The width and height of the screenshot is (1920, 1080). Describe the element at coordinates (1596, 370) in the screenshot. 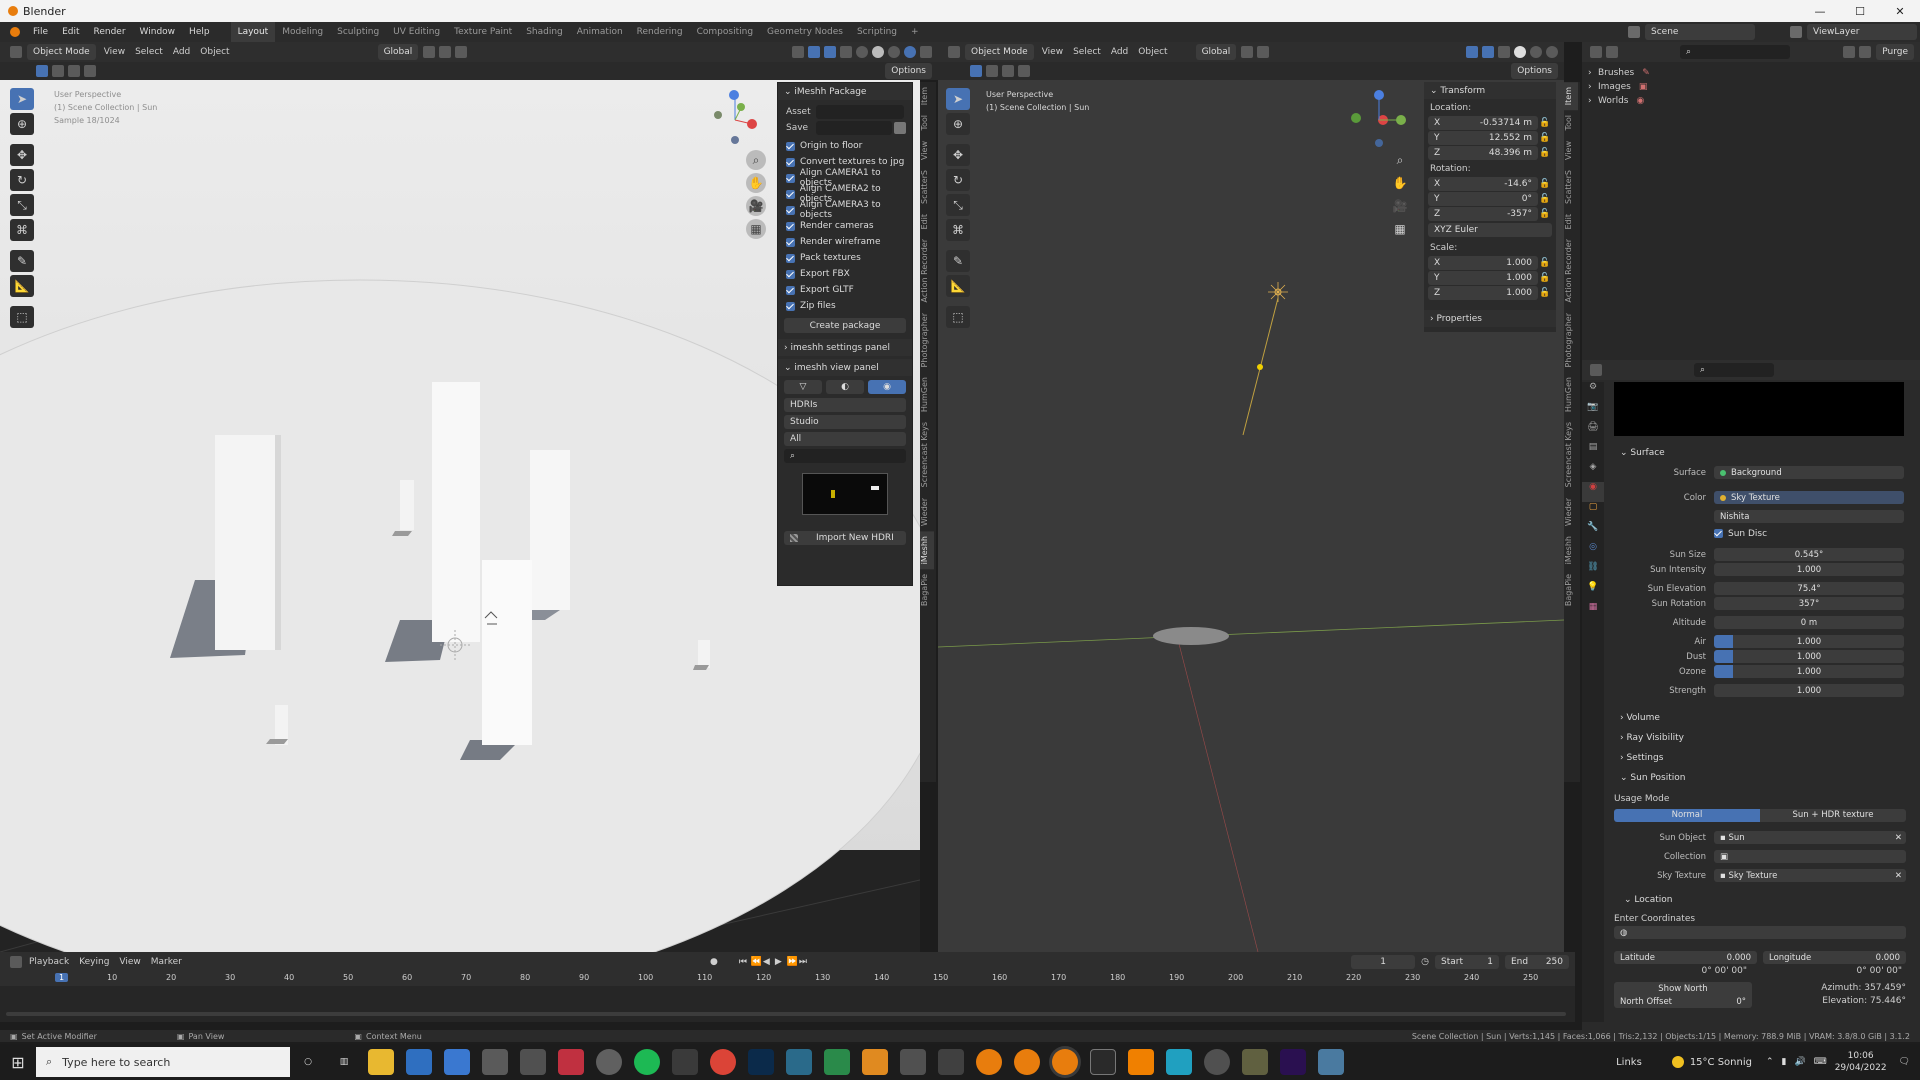

I see `properties-editor-icon` at that location.